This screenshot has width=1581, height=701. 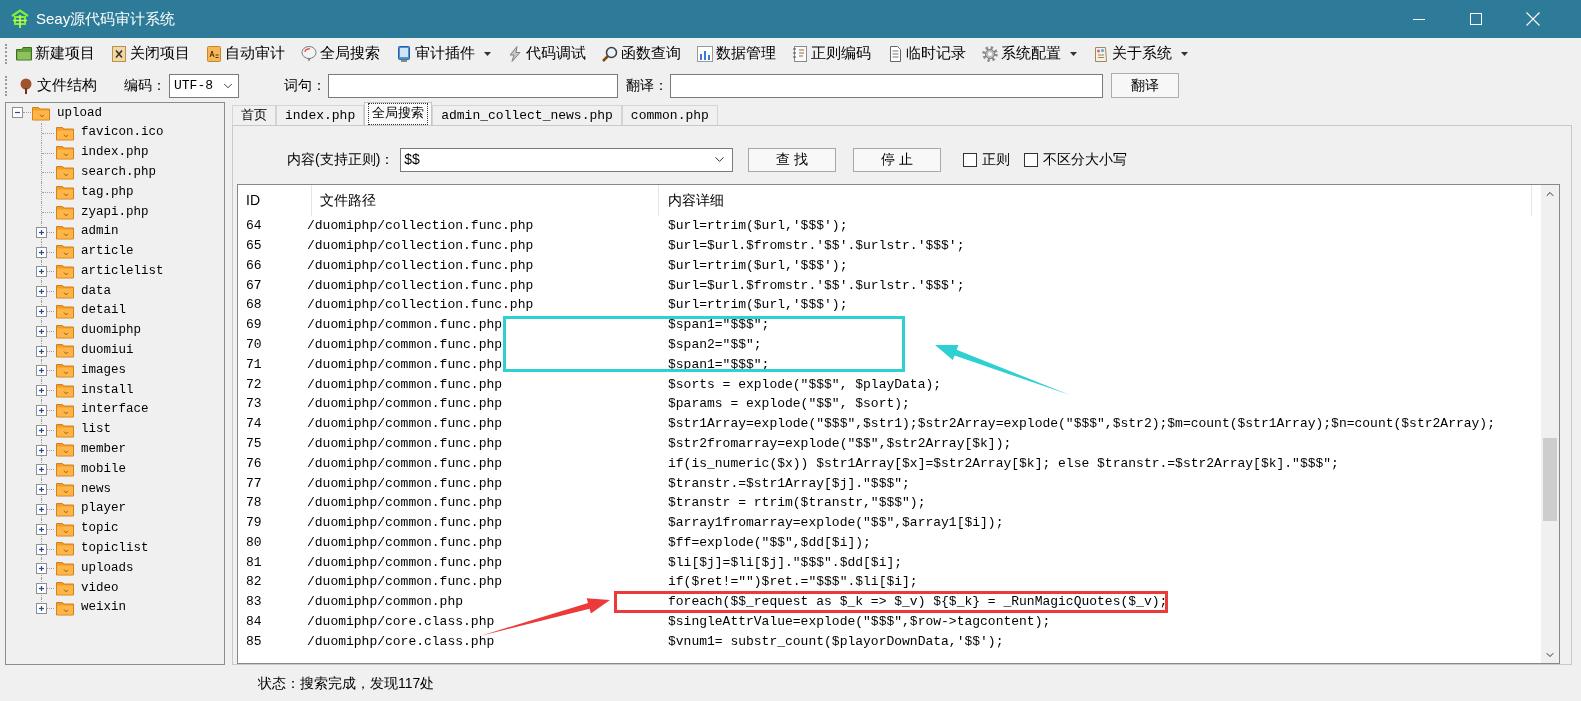 What do you see at coordinates (57, 85) in the screenshot?
I see `file-structure-button: 文件结构` at bounding box center [57, 85].